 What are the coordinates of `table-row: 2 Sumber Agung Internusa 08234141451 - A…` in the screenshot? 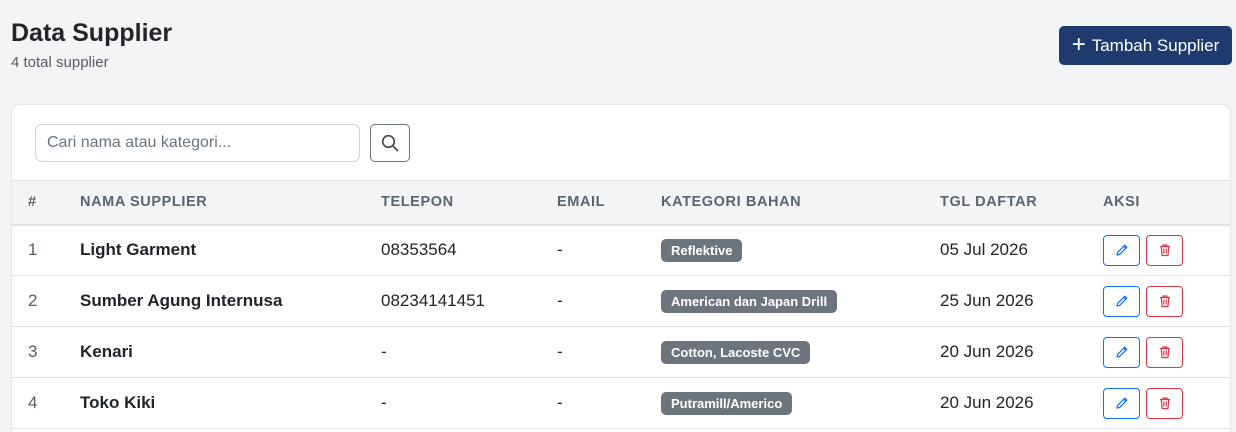 It's located at (621, 301).